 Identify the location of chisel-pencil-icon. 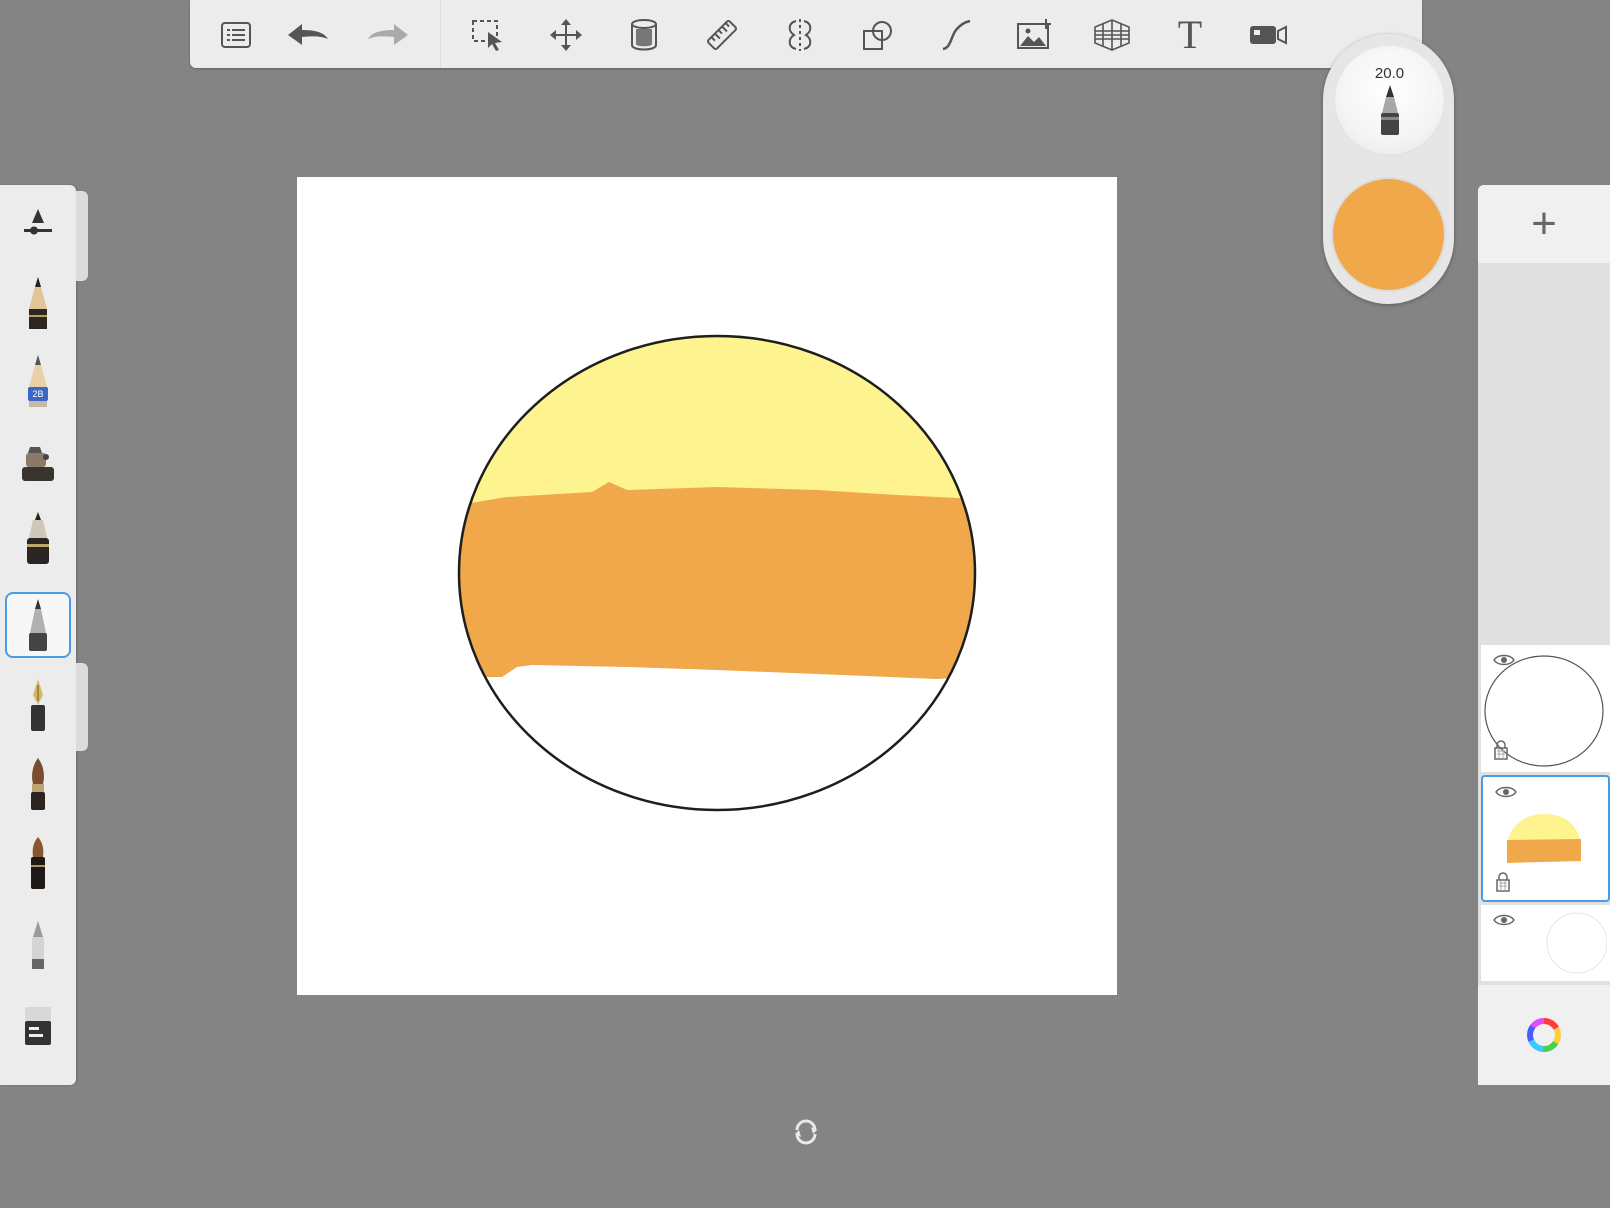
(38, 945).